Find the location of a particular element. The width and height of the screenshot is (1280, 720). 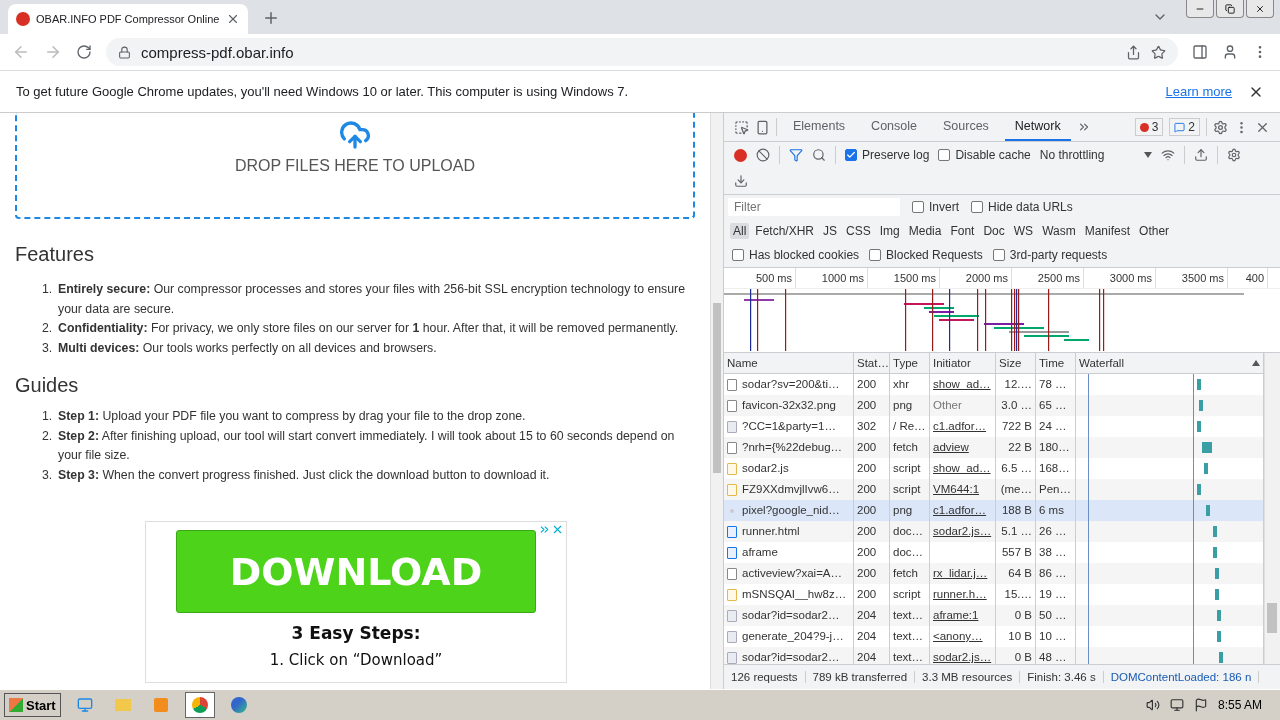

message-badge: 2 is located at coordinates (1184, 127).